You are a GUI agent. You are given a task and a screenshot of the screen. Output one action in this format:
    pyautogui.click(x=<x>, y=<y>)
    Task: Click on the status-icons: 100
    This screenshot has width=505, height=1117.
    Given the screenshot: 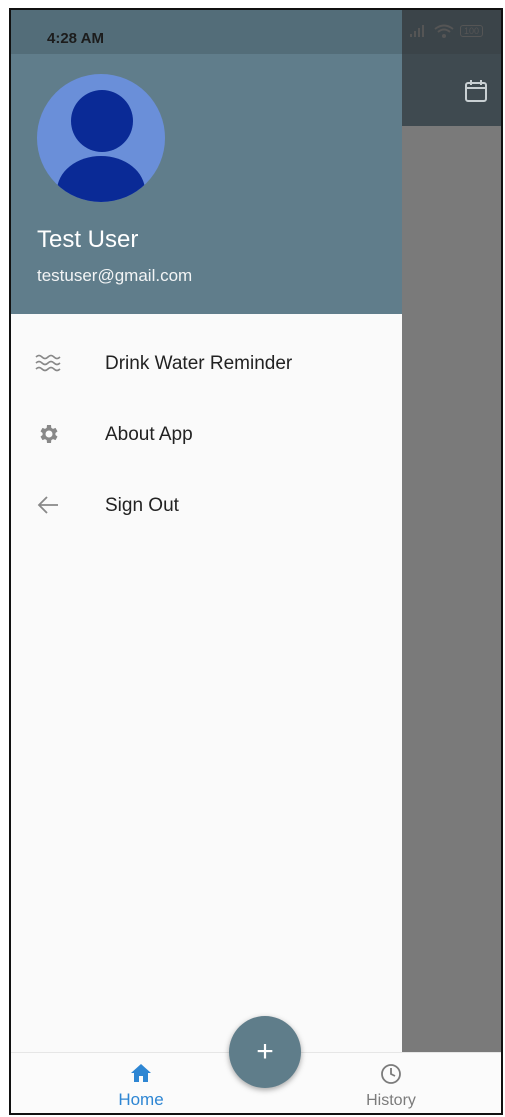 What is the action you would take?
    pyautogui.click(x=446, y=31)
    